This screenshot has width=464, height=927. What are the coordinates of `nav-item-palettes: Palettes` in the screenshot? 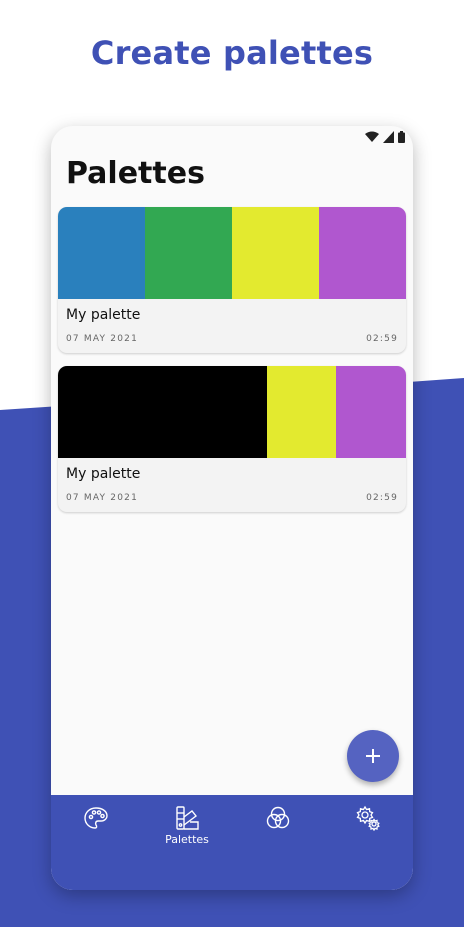 It's located at (187, 825).